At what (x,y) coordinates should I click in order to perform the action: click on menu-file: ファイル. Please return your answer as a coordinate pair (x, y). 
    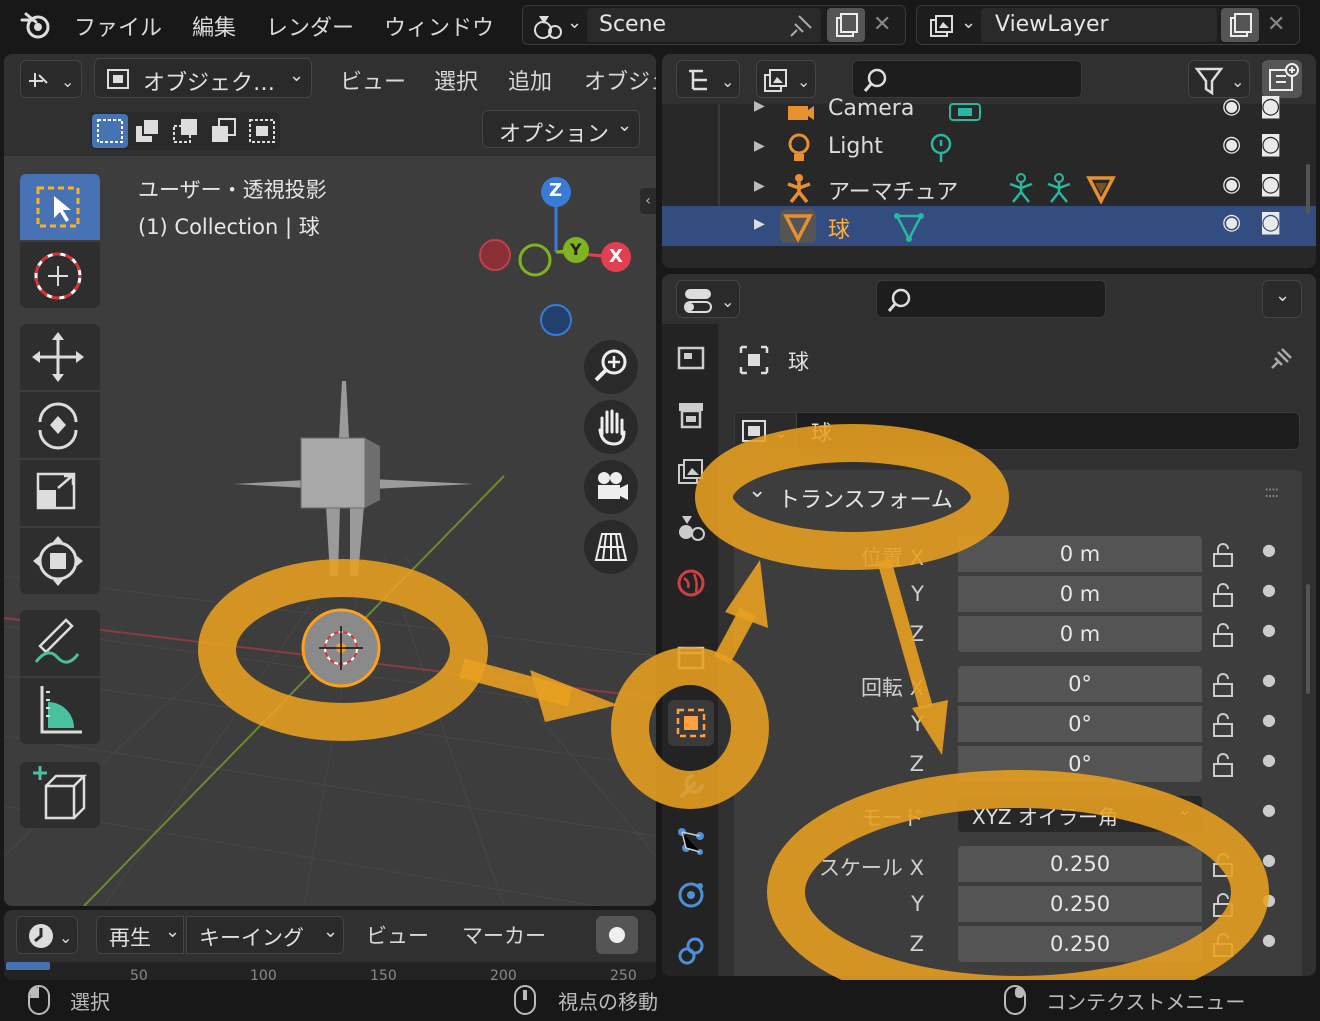
    Looking at the image, I should click on (118, 26).